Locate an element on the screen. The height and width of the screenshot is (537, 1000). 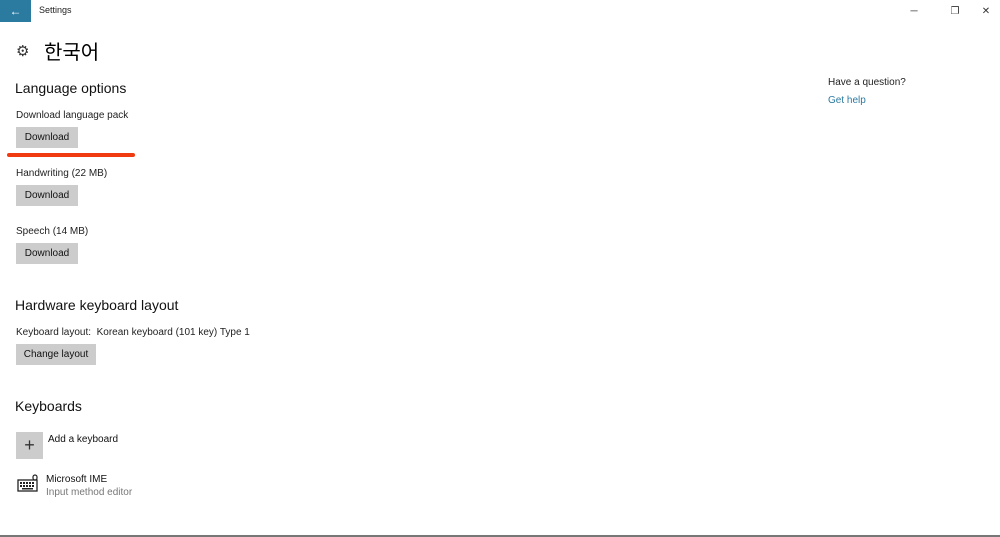
help-question: Have a question? is located at coordinates (867, 82).